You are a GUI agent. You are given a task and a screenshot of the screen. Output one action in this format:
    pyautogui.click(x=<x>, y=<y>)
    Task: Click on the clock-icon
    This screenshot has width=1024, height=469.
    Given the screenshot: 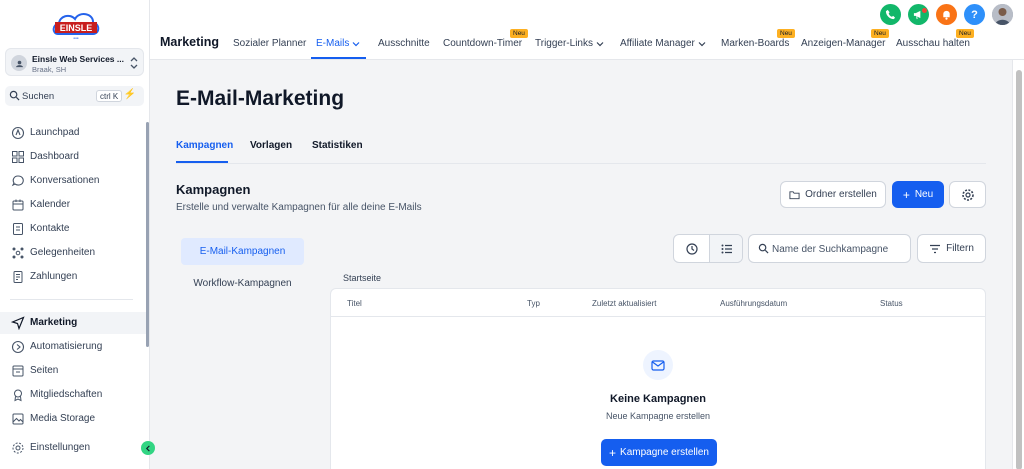 What is the action you would take?
    pyautogui.click(x=691, y=248)
    